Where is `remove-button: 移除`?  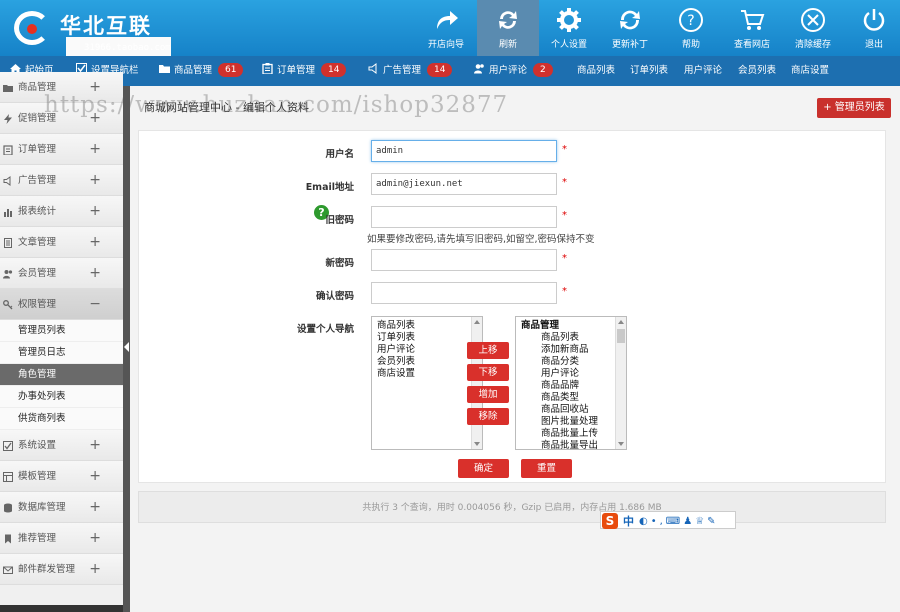
remove-button: 移除 is located at coordinates (488, 416).